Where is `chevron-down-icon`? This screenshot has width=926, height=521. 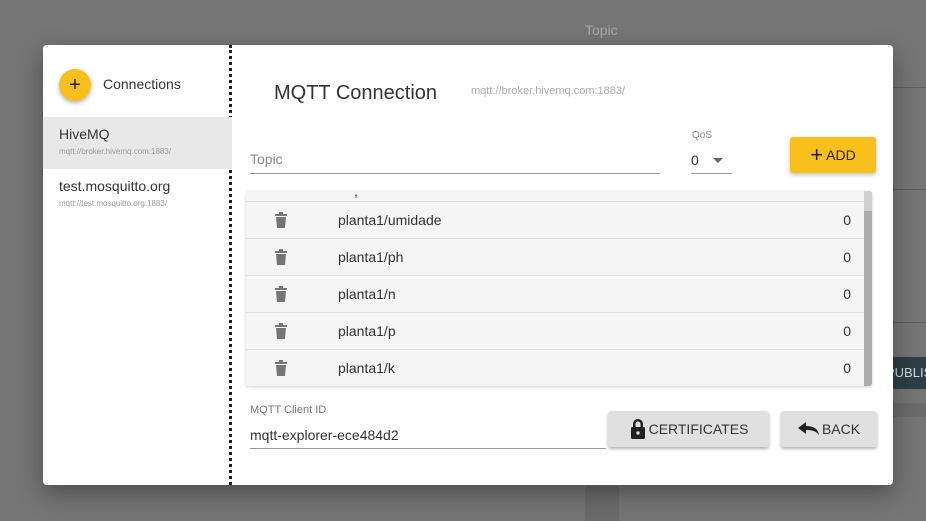
chevron-down-icon is located at coordinates (718, 160).